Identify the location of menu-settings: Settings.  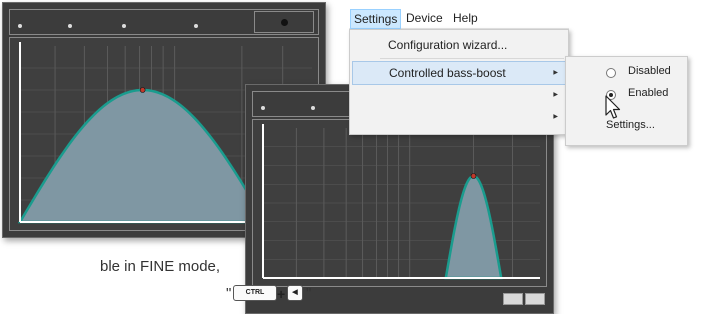
(376, 19).